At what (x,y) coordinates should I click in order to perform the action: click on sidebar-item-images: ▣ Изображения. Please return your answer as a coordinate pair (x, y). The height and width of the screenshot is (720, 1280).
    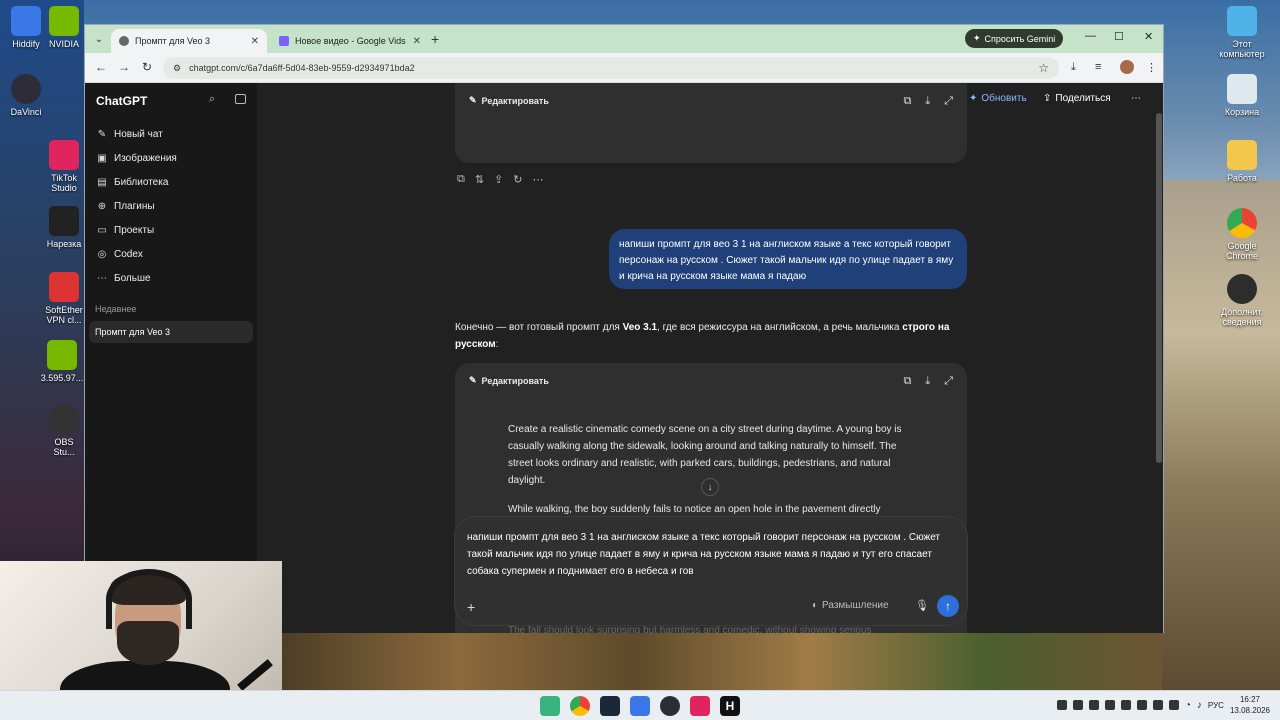
    Looking at the image, I should click on (171, 158).